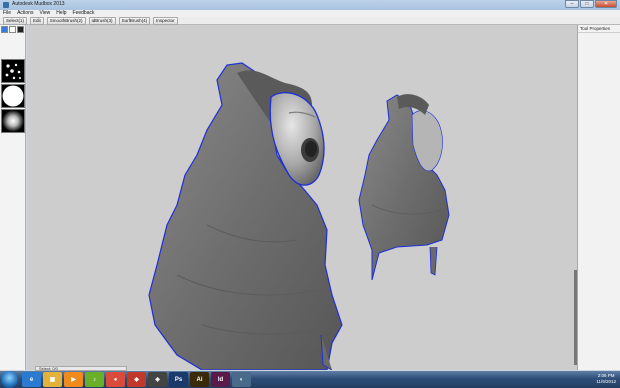 This screenshot has width=620, height=388. What do you see at coordinates (404, 187) in the screenshot?
I see `small-bust-mesh` at bounding box center [404, 187].